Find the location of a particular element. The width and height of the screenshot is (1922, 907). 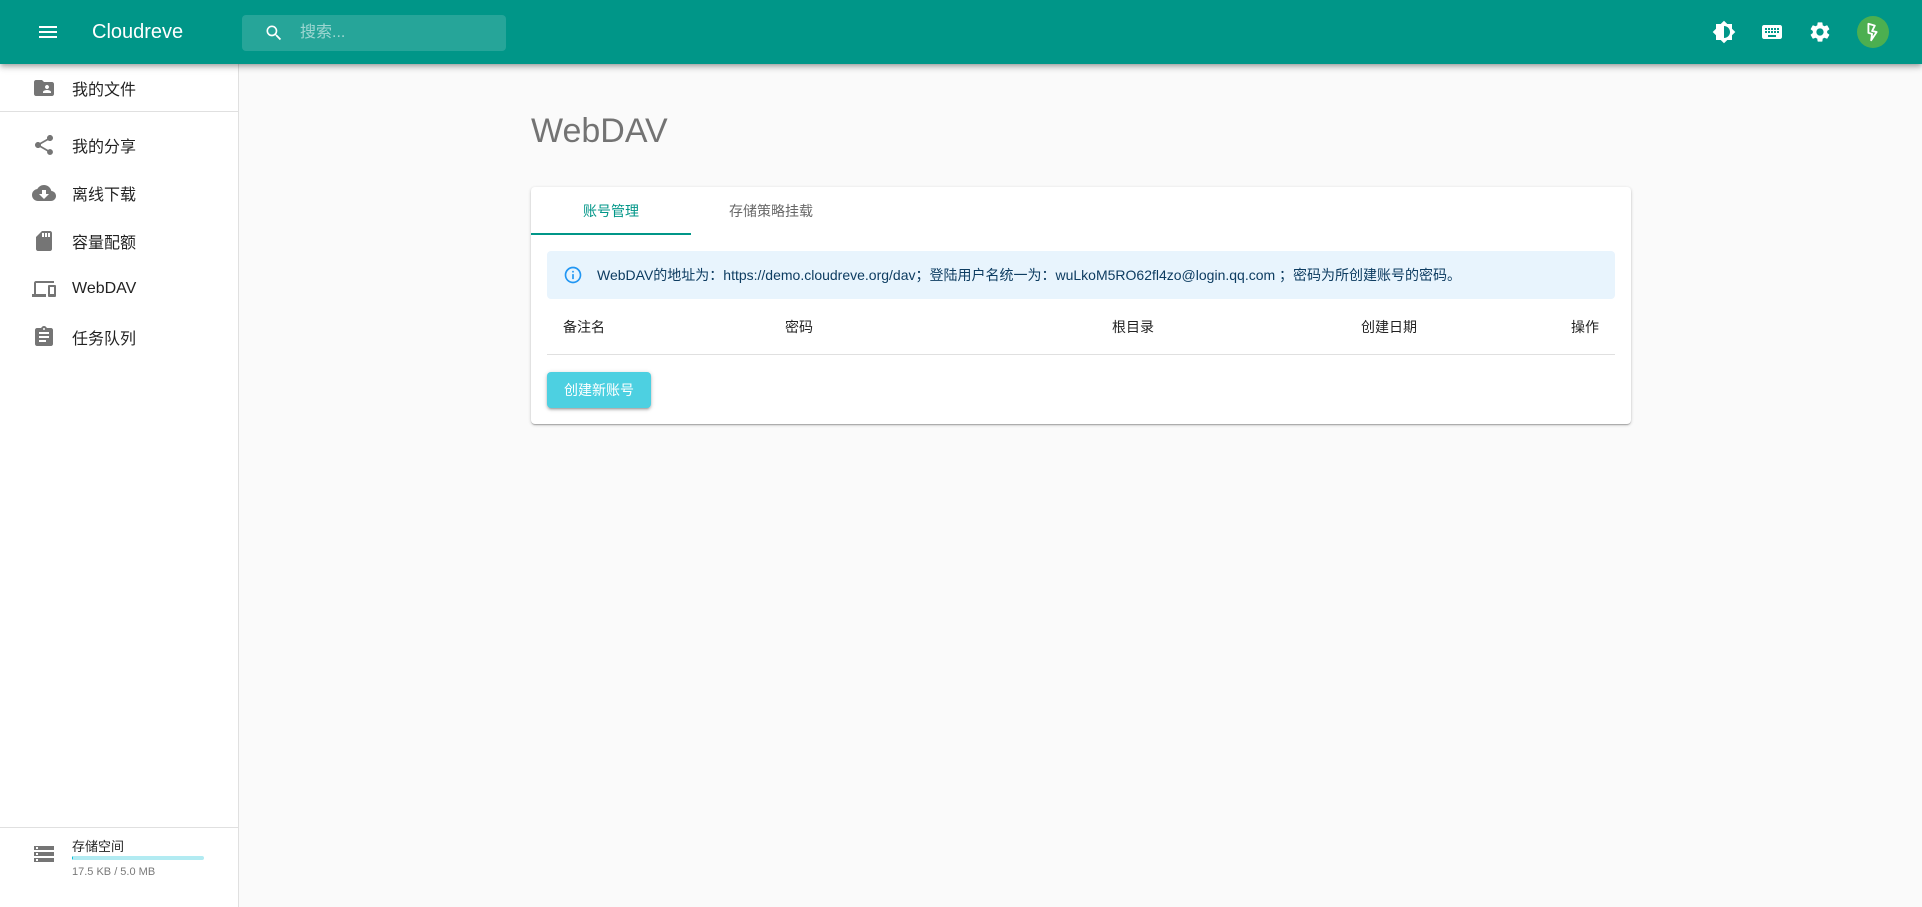

sidebar-item-offline-download: 离线下载 is located at coordinates (119, 193).